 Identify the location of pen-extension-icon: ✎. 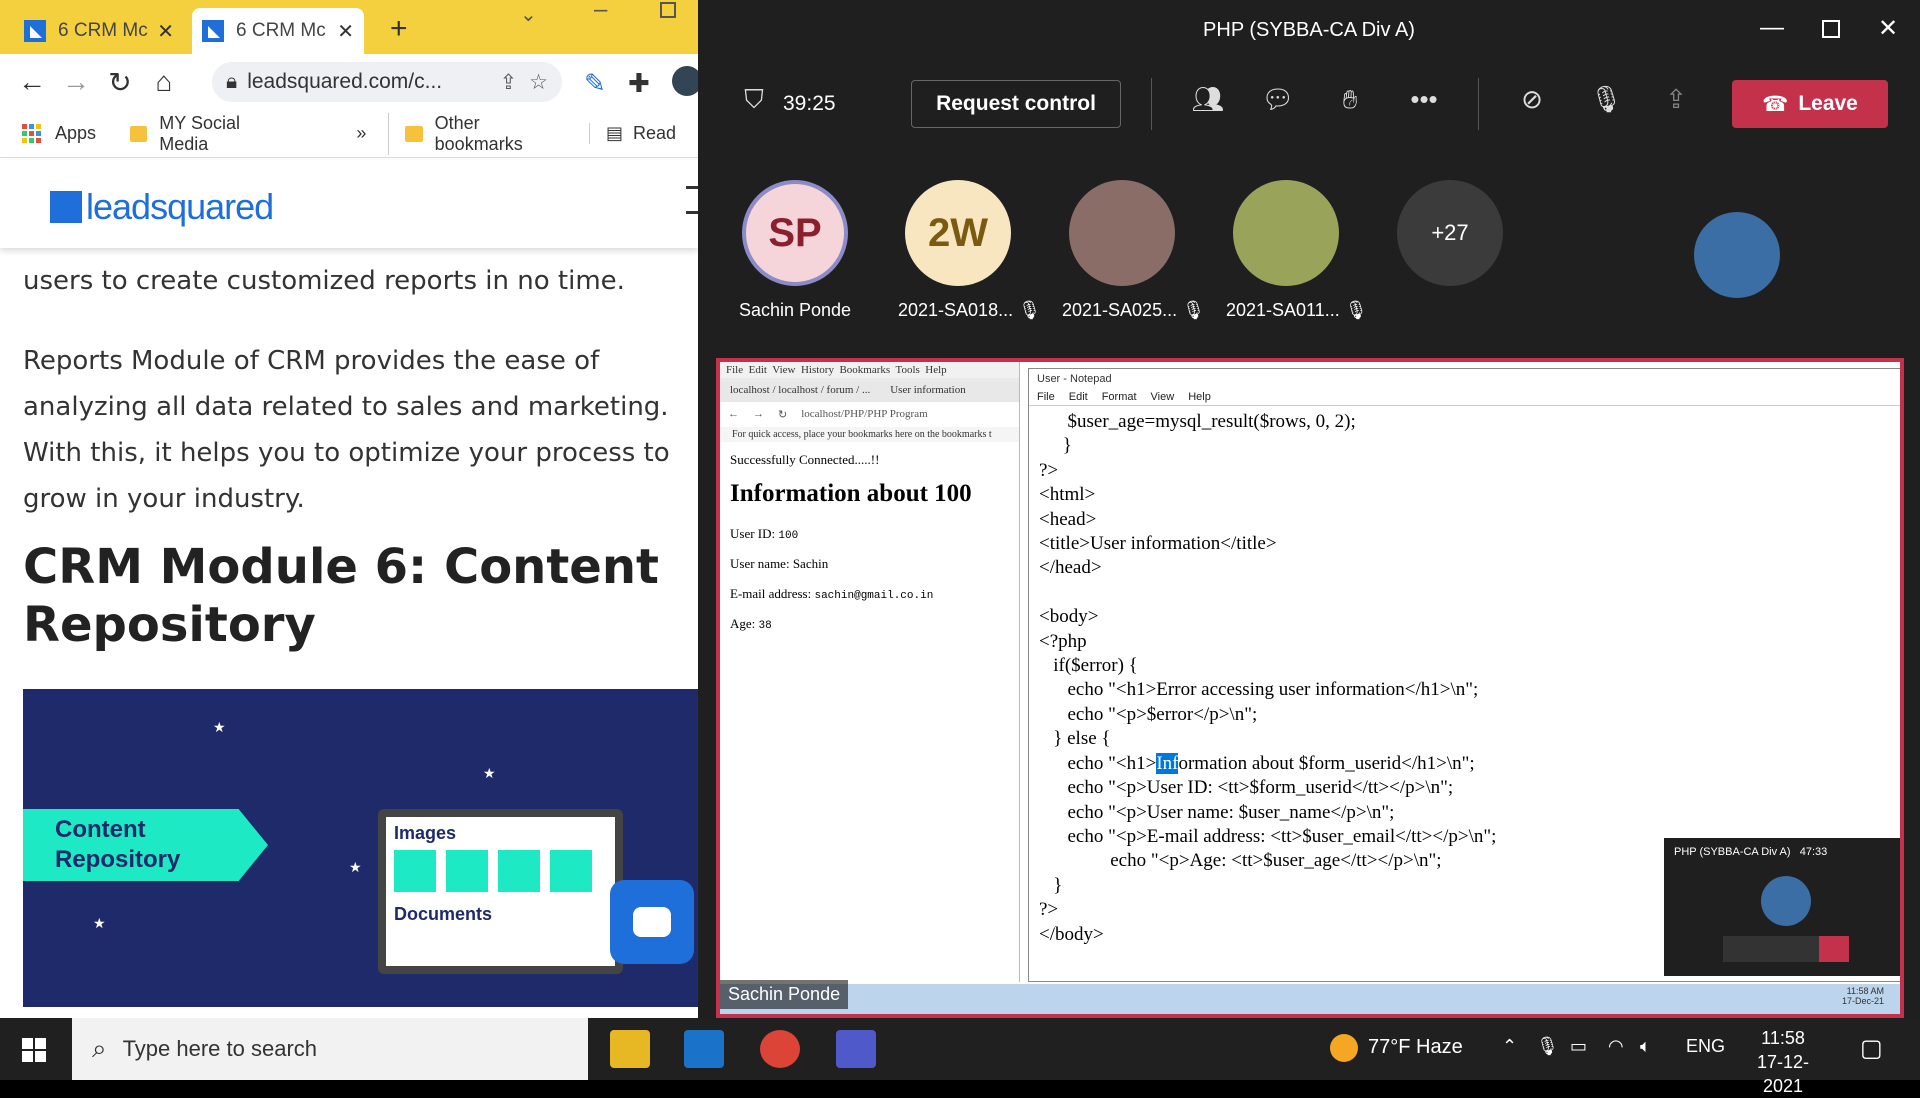
(595, 83).